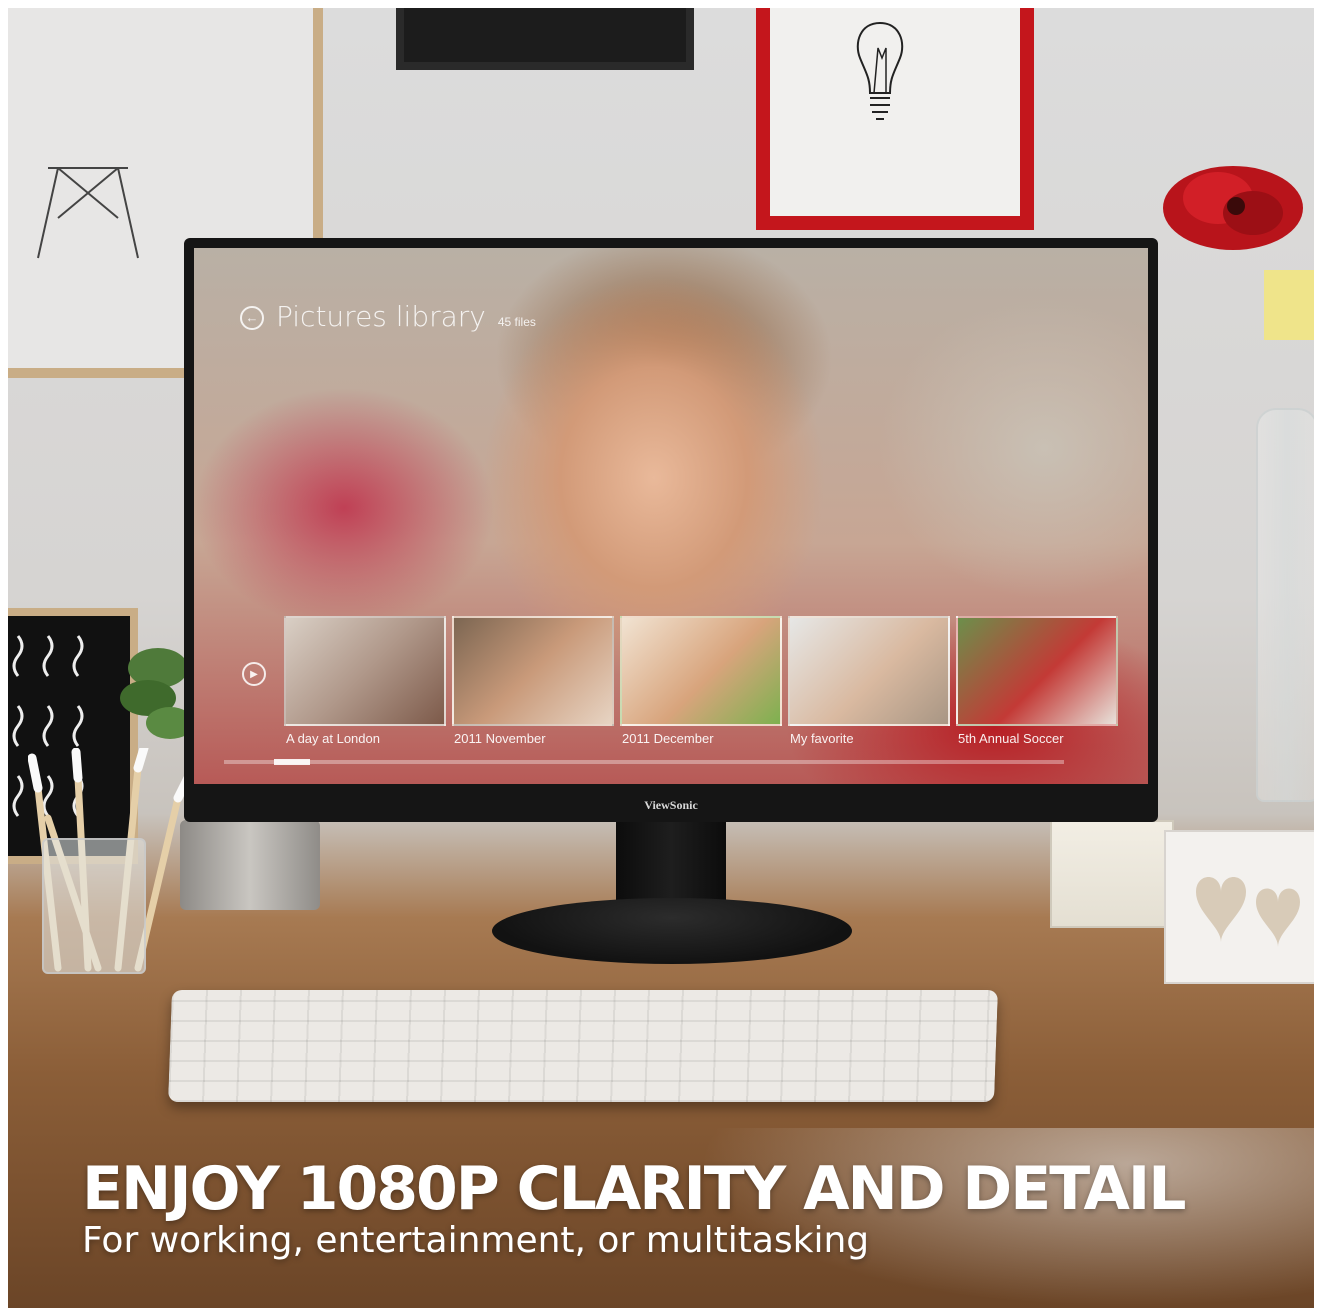 The width and height of the screenshot is (1322, 1316). I want to click on brand-logo: ViewSonic, so click(671, 805).